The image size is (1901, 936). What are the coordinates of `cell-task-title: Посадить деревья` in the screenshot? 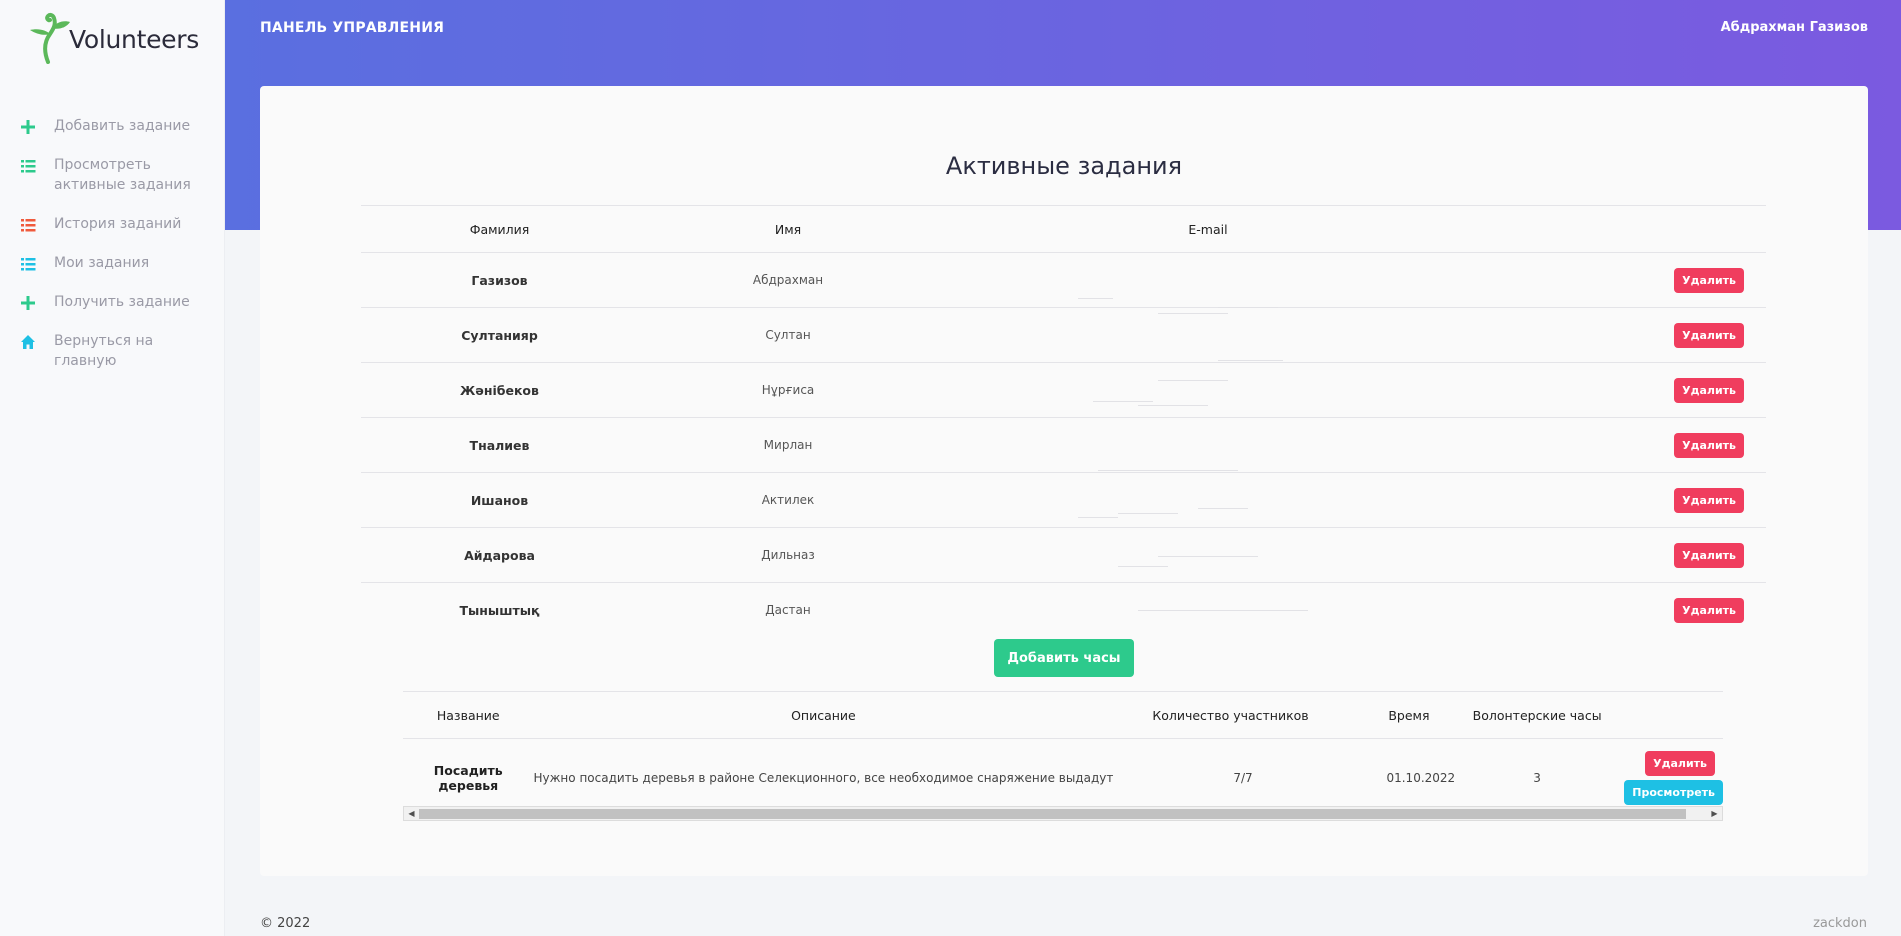 It's located at (468, 777).